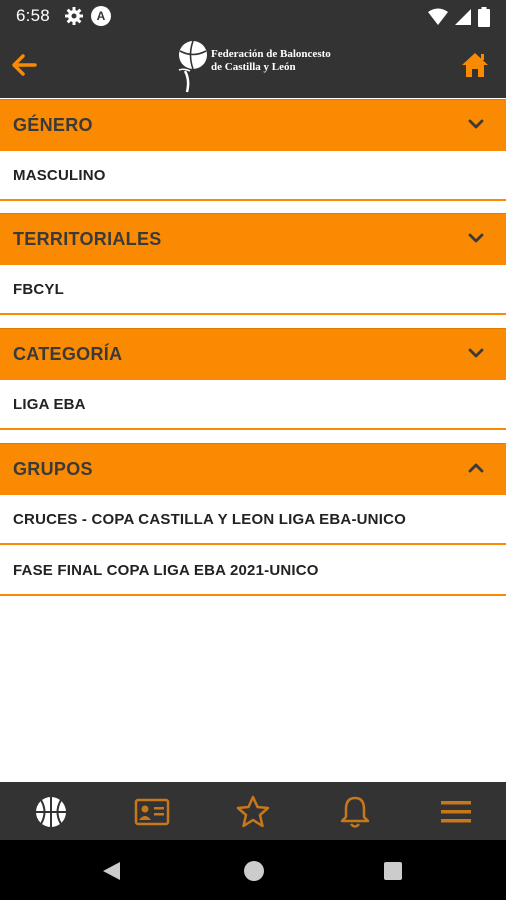  Describe the element at coordinates (166, 570) in the screenshot. I see `list-item-label: FASE FINAL COPA LIGA EBA 2021-UNICO` at that location.